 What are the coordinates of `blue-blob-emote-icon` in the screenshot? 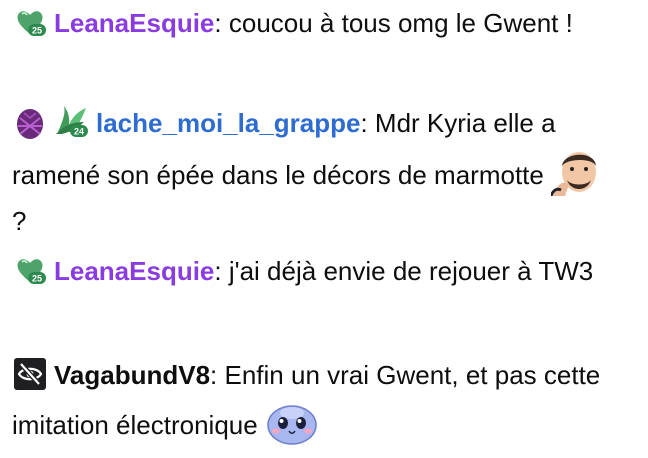 It's located at (292, 422).